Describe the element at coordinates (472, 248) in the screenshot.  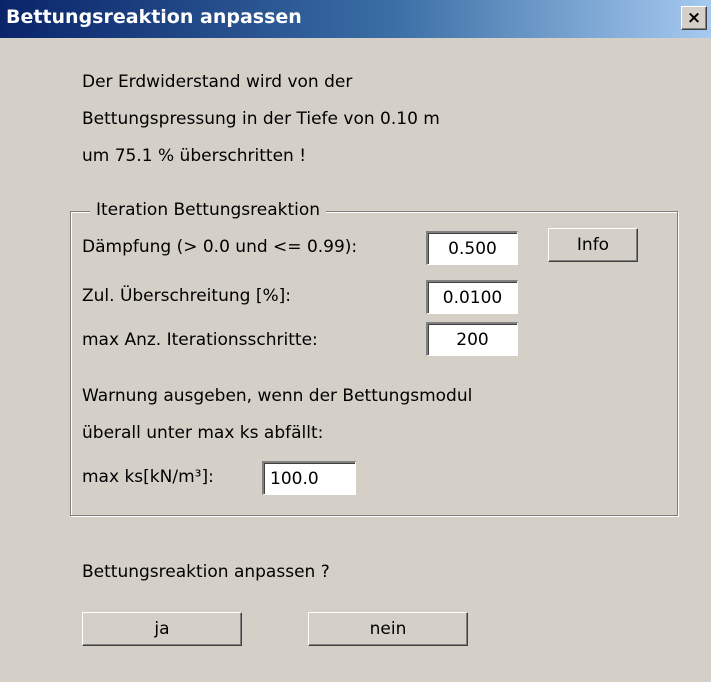
I see `damping-input` at that location.